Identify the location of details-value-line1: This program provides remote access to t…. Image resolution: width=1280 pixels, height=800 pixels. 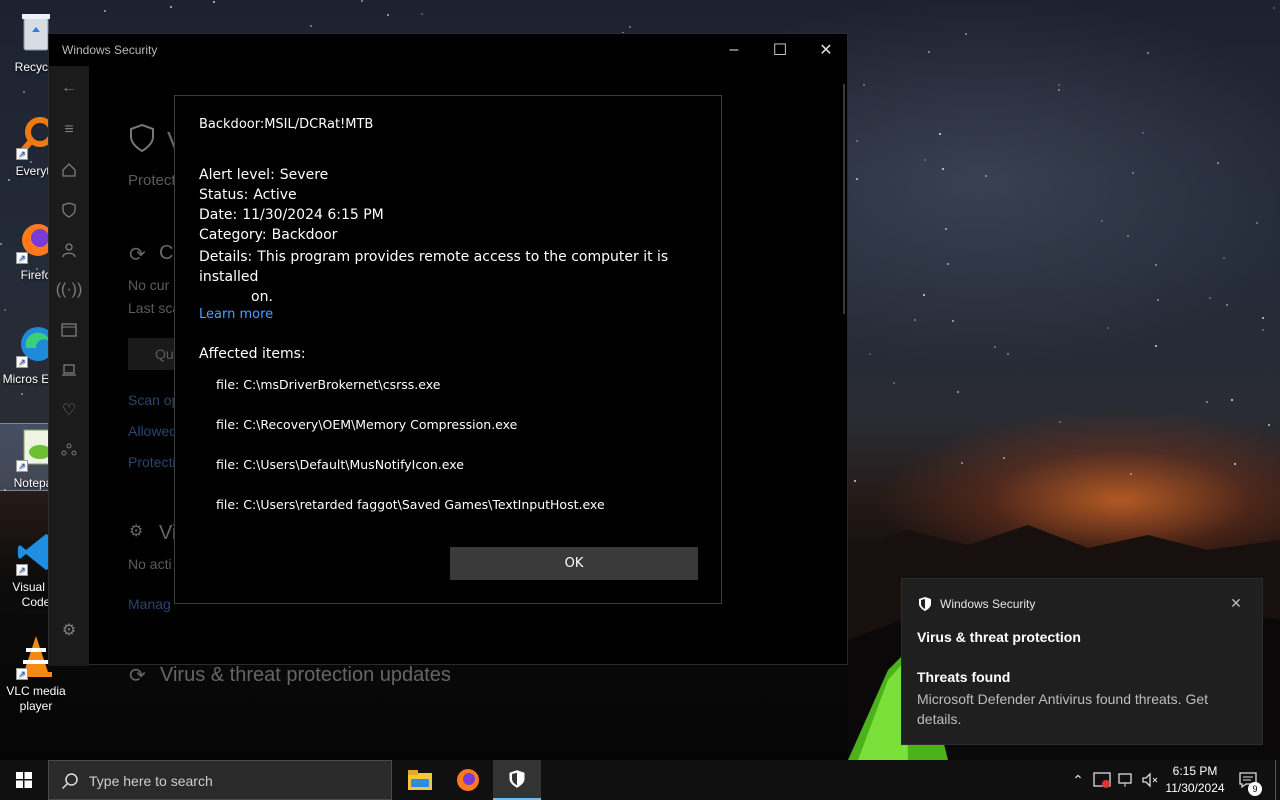
(434, 267).